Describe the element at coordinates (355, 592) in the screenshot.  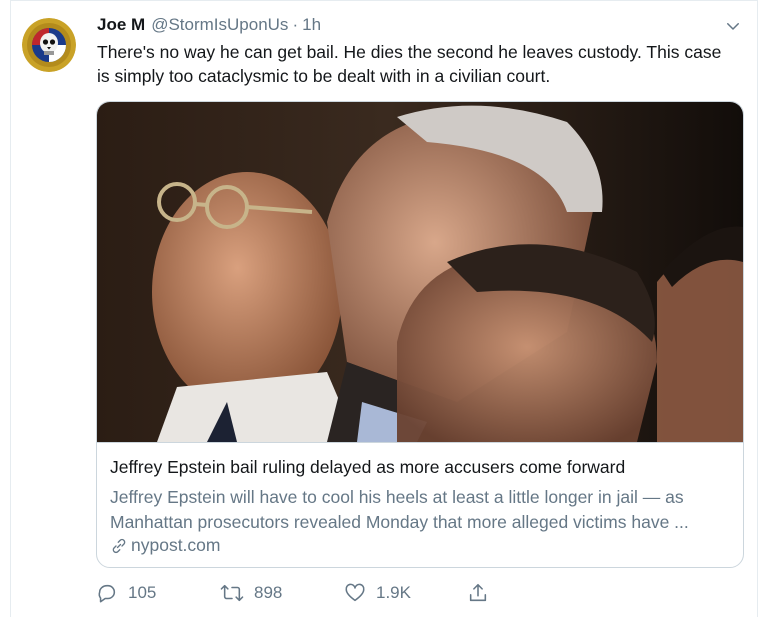
I see `heart-icon` at that location.